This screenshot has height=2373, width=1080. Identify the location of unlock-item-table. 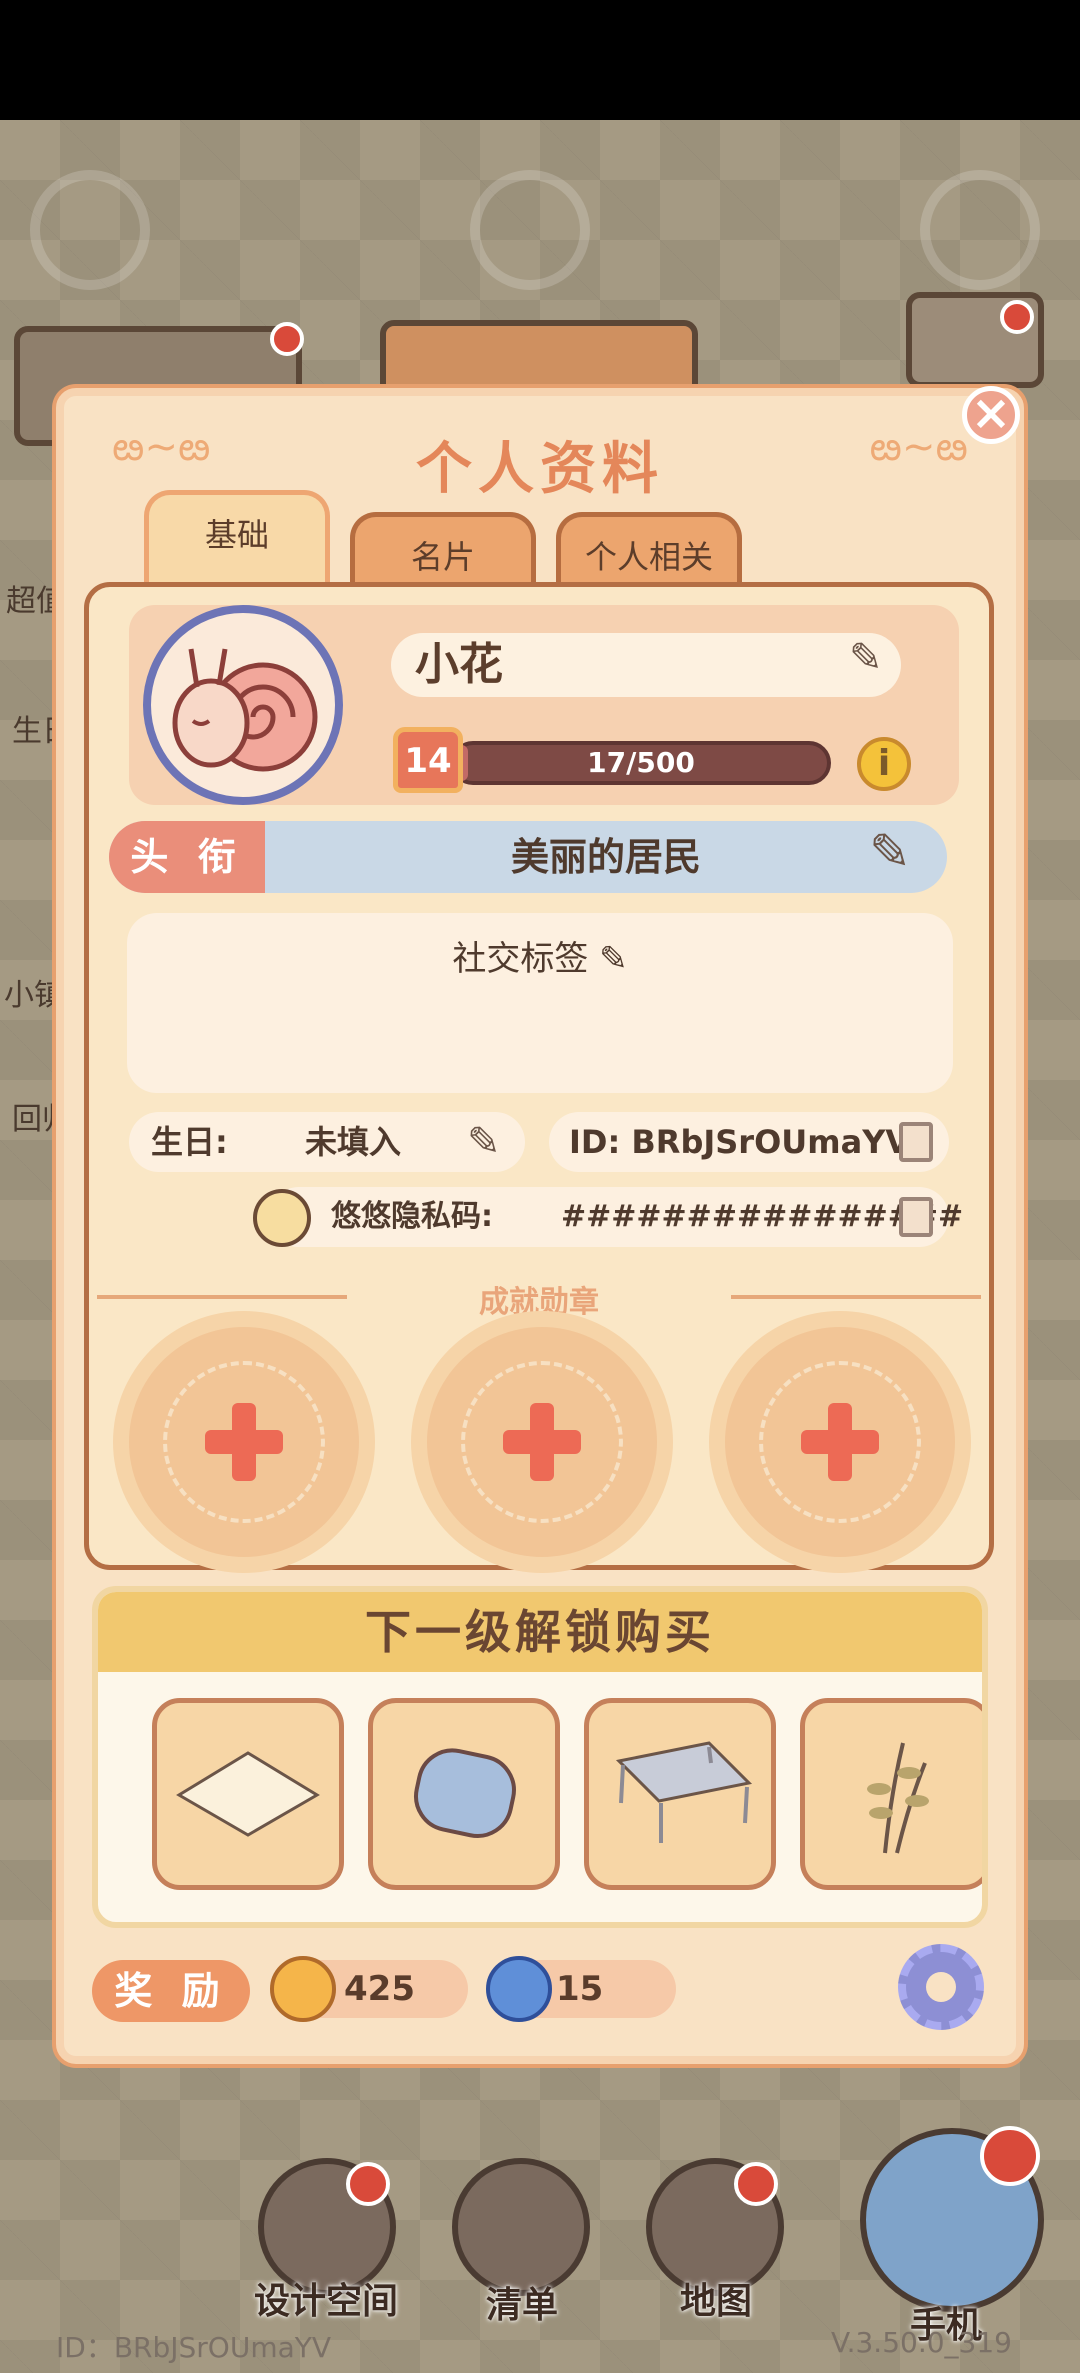
(680, 1794).